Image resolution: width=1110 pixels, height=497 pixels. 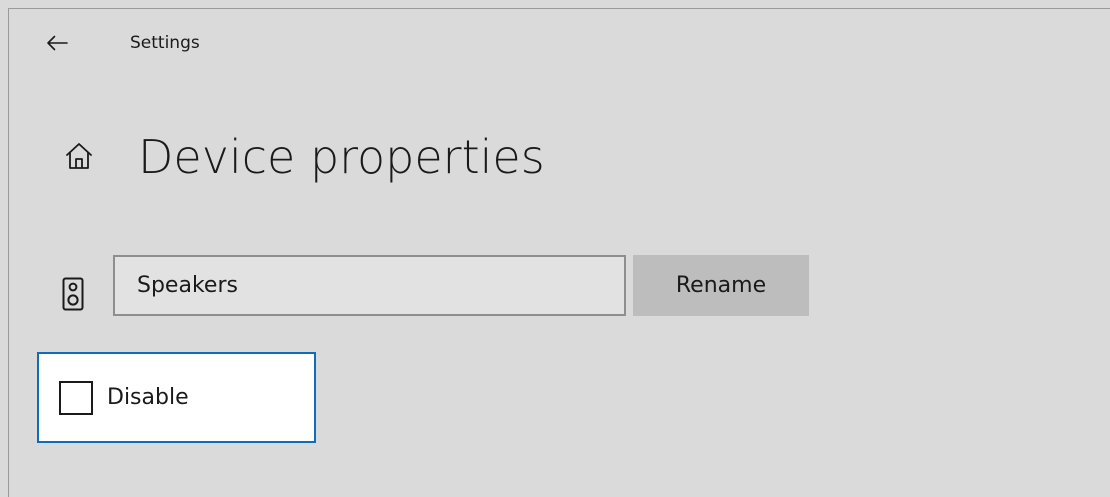 I want to click on device-name-input, so click(x=369, y=285).